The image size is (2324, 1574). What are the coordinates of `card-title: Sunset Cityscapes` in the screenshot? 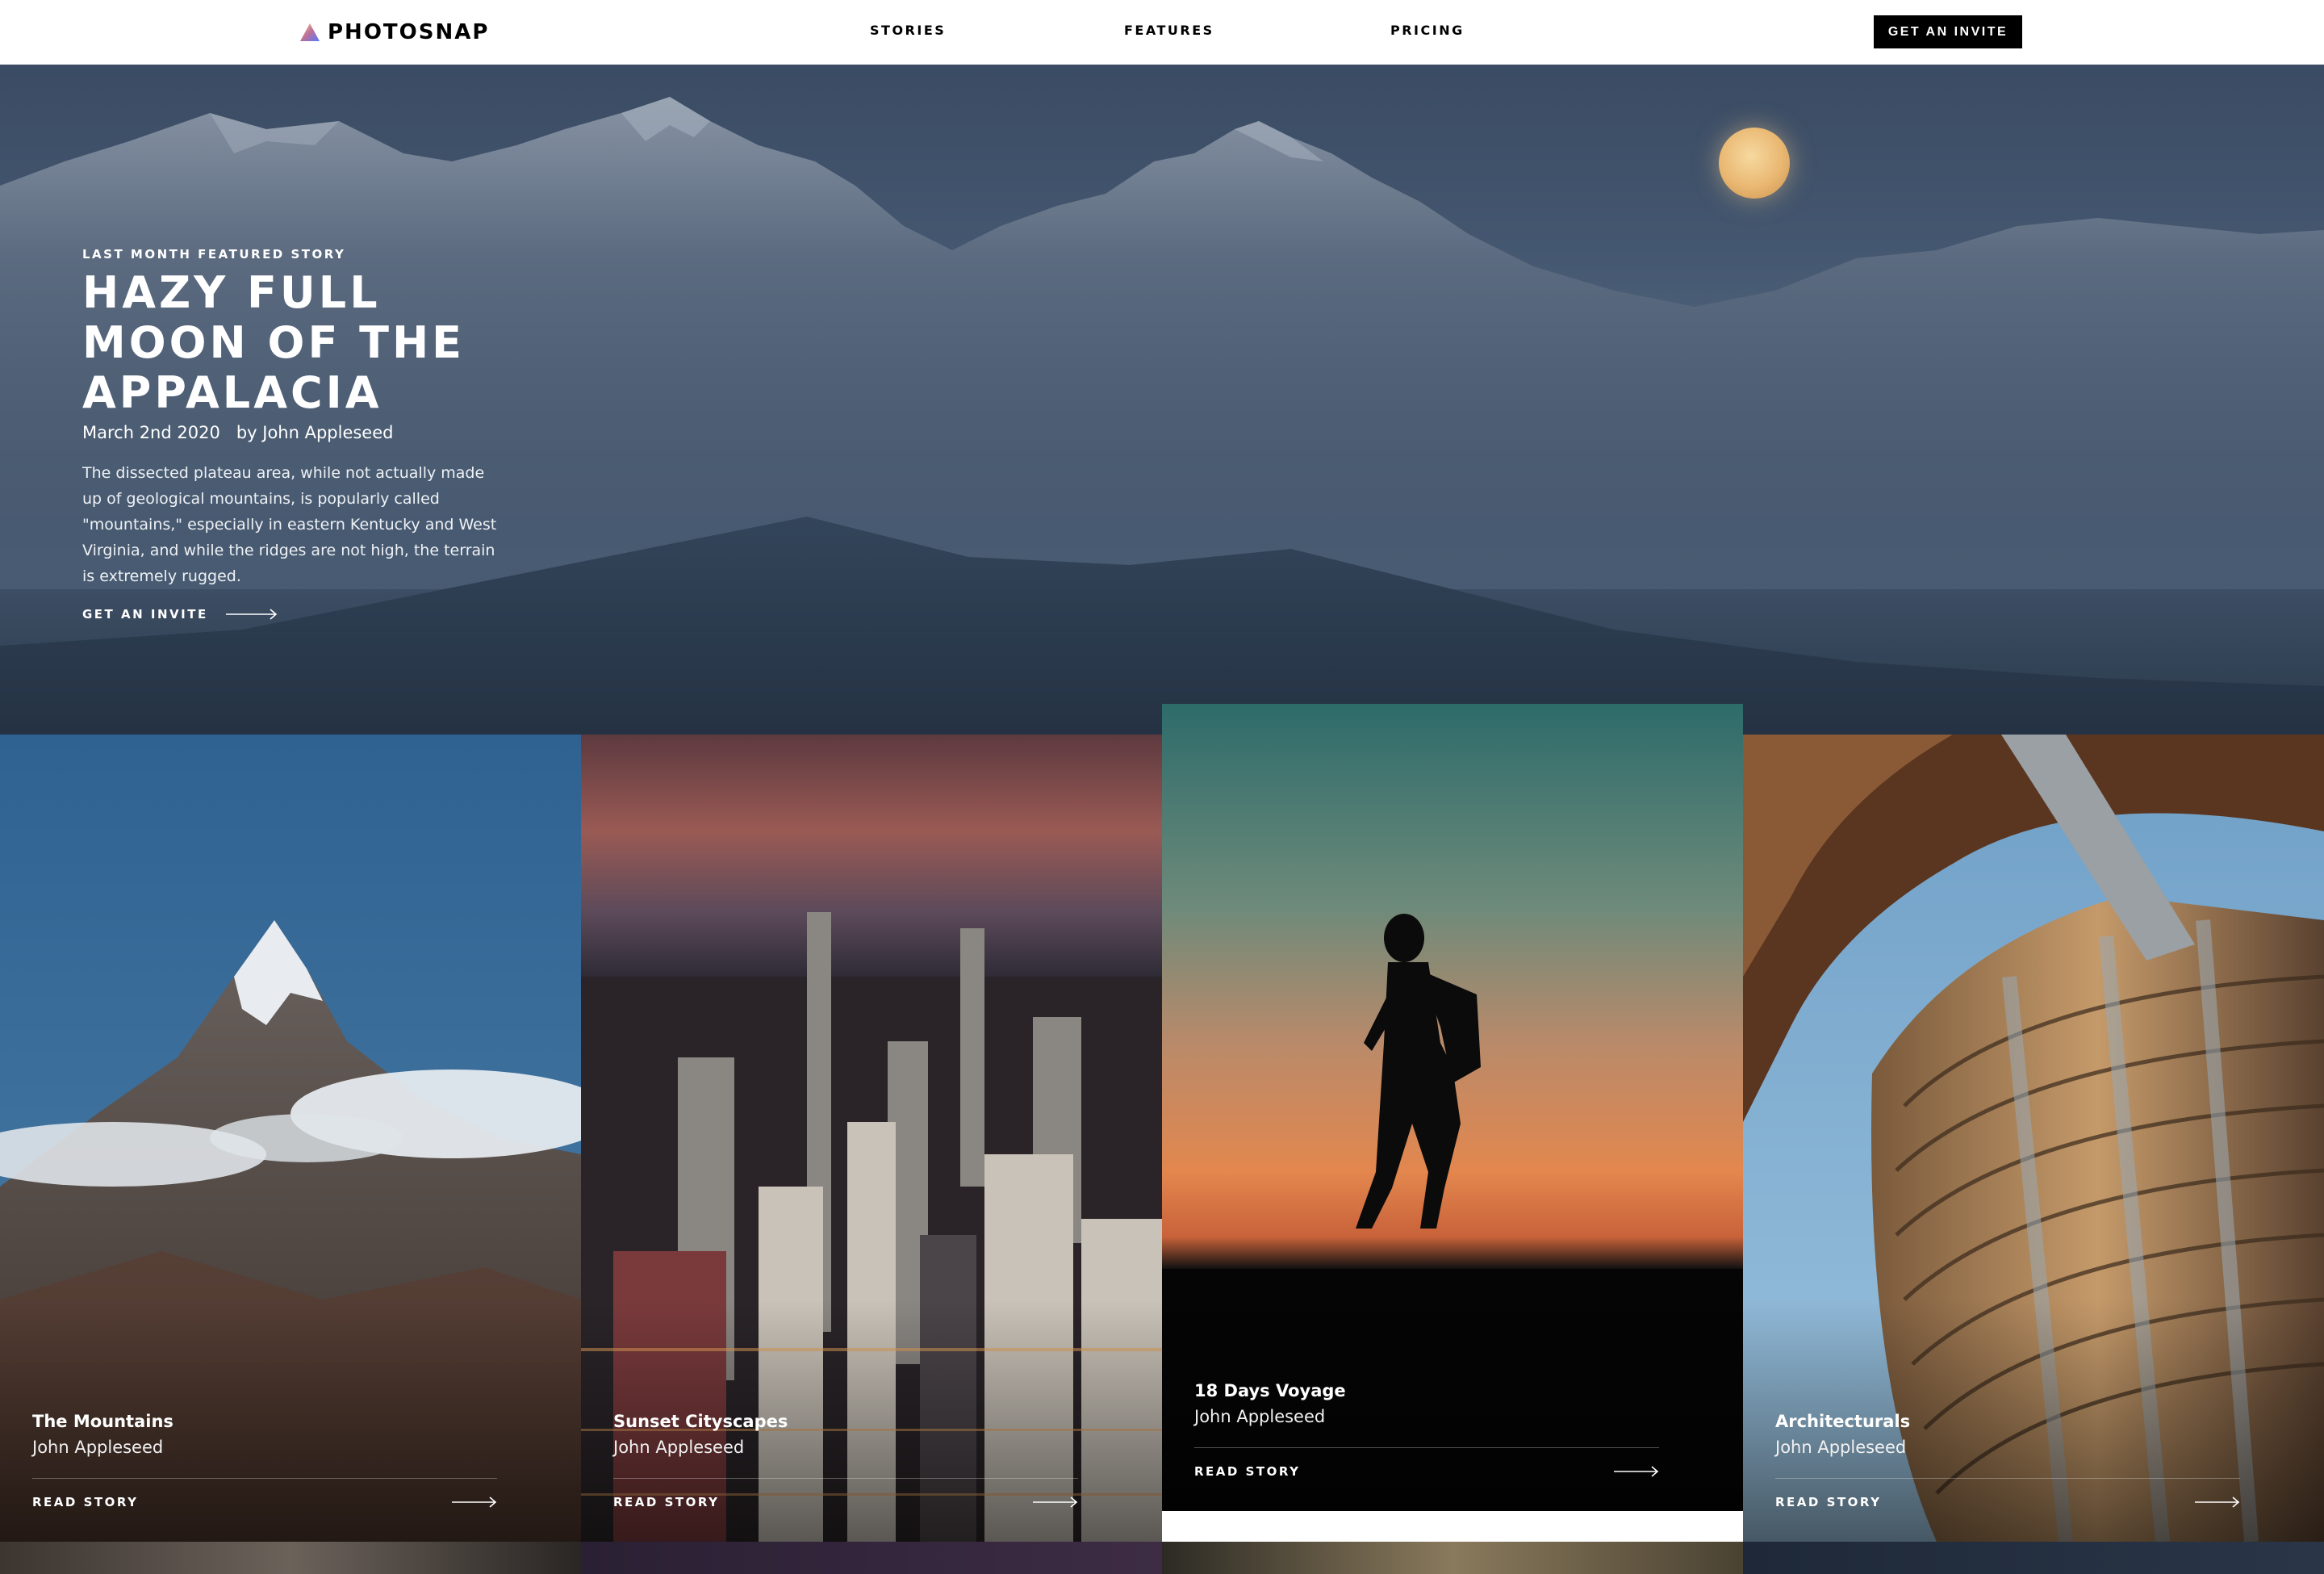 It's located at (700, 1421).